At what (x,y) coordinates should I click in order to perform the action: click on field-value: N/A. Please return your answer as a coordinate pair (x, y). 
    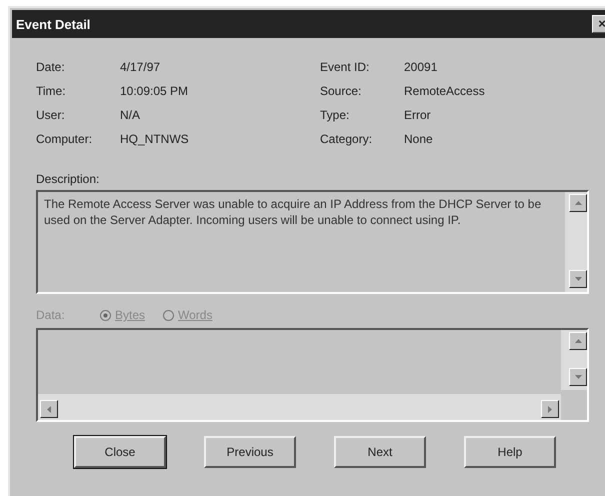
    Looking at the image, I should click on (130, 115).